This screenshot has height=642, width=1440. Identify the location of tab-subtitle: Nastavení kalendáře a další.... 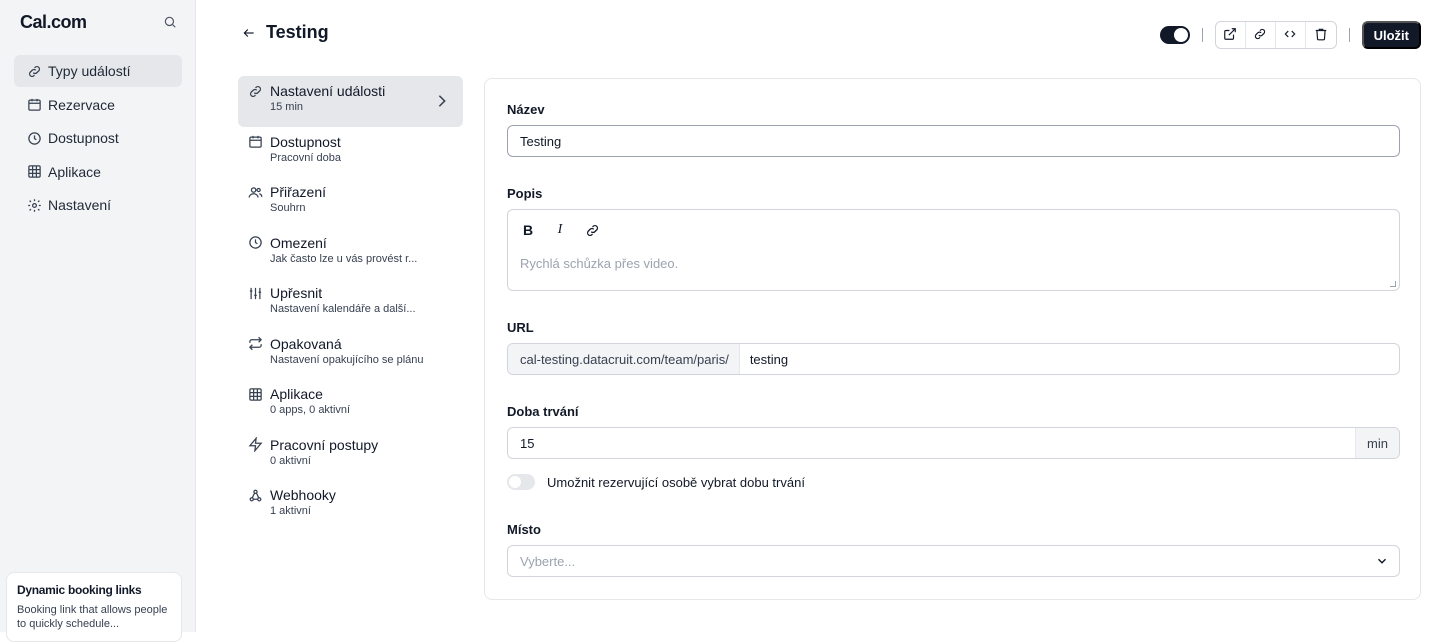
(343, 309).